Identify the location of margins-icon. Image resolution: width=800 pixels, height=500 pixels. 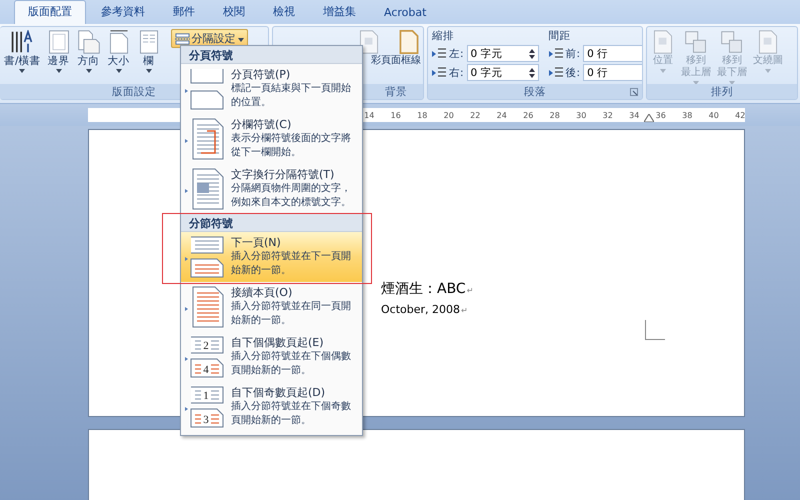
(58, 42).